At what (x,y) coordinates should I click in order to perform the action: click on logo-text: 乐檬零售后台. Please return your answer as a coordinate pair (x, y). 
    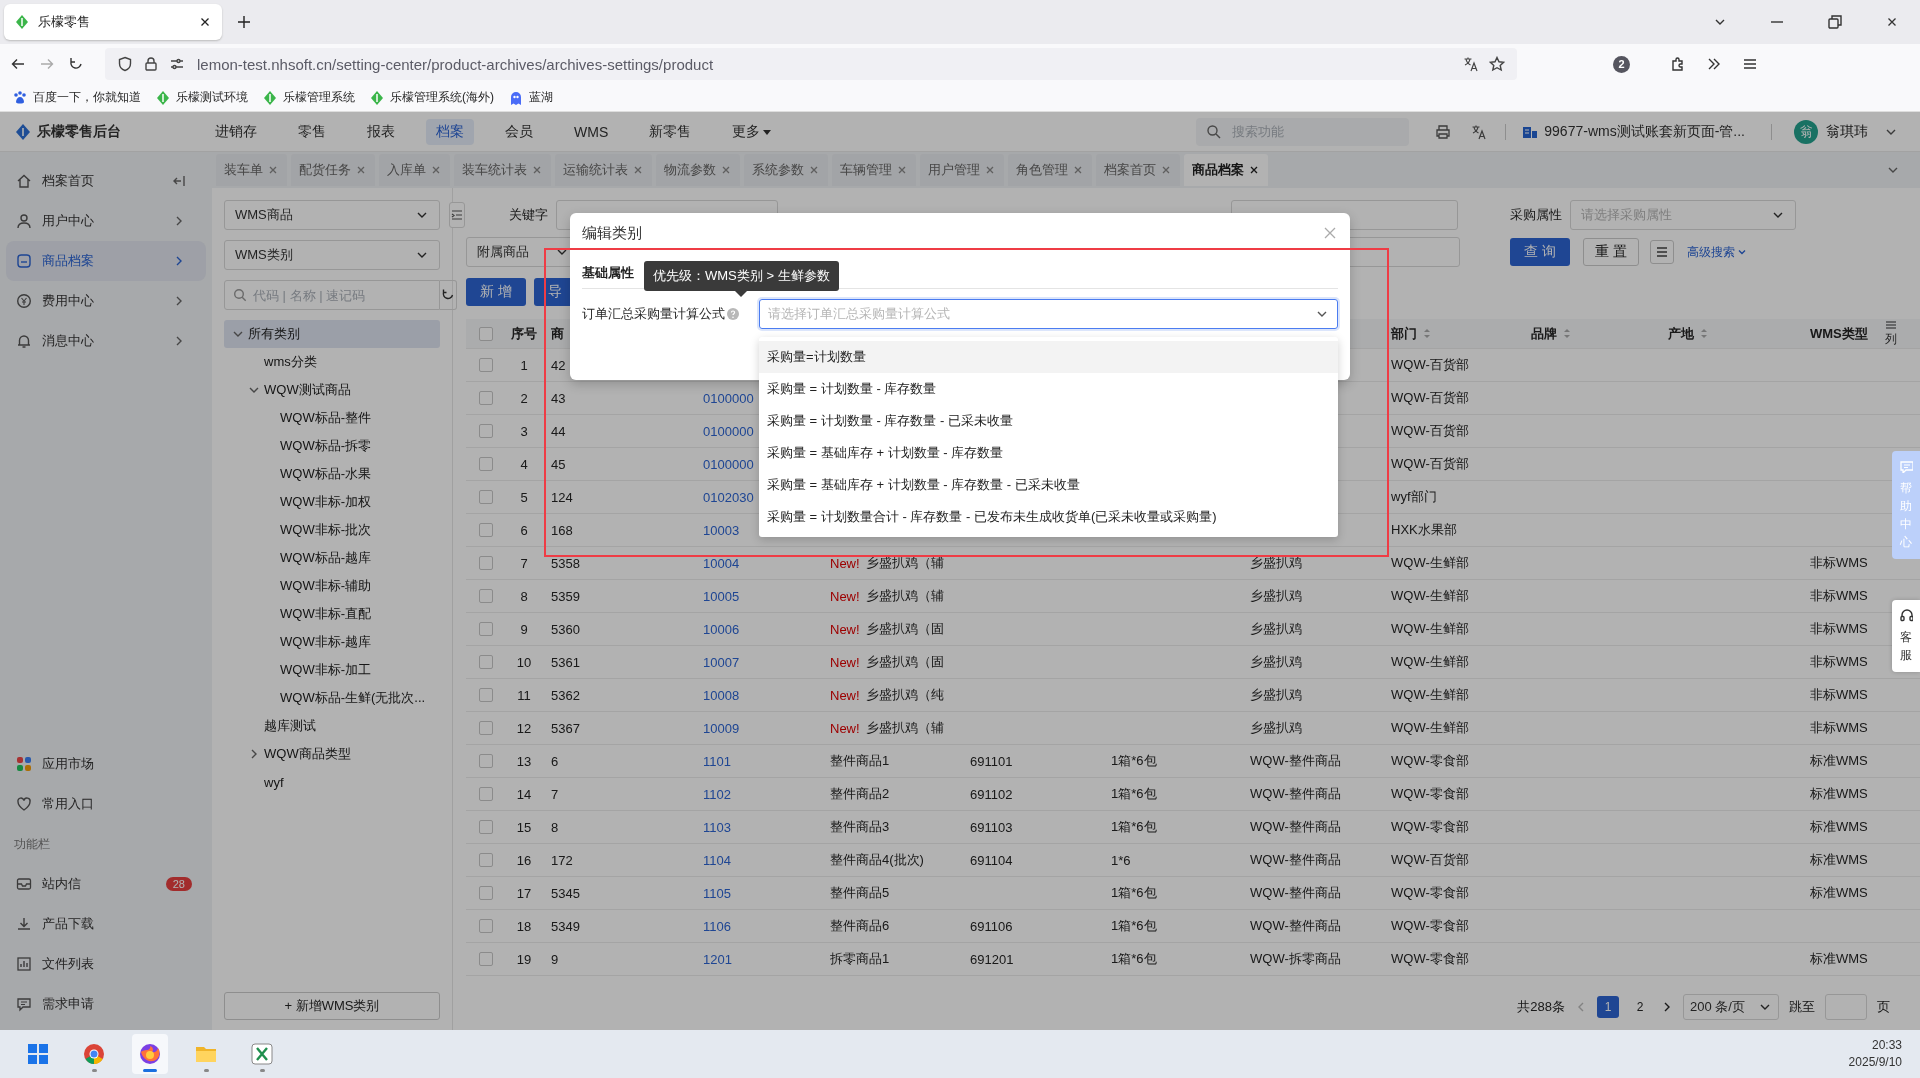
    Looking at the image, I should click on (79, 131).